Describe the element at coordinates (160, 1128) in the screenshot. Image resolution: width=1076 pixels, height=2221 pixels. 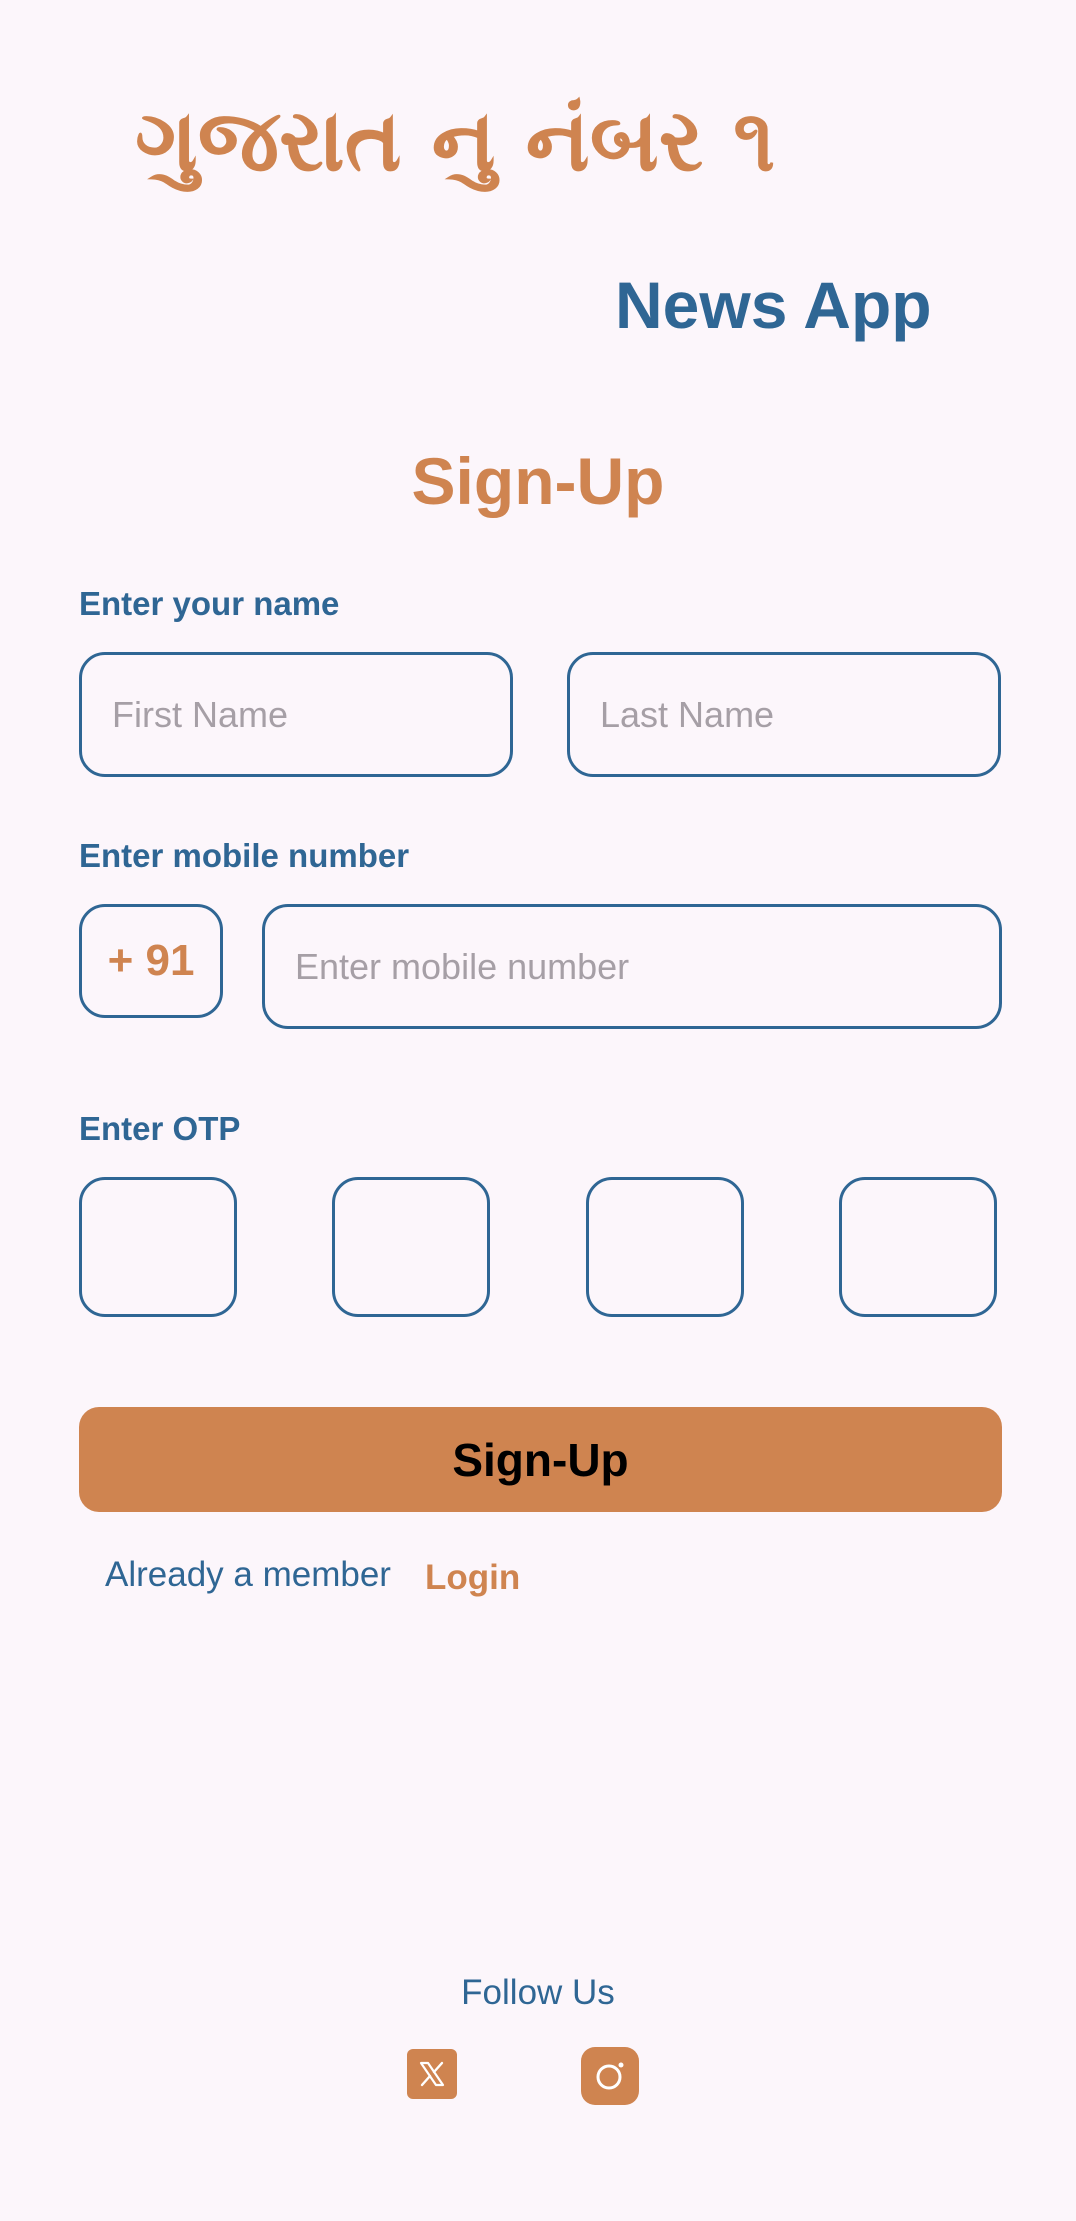
I see `otp-label: Enter OTP` at that location.